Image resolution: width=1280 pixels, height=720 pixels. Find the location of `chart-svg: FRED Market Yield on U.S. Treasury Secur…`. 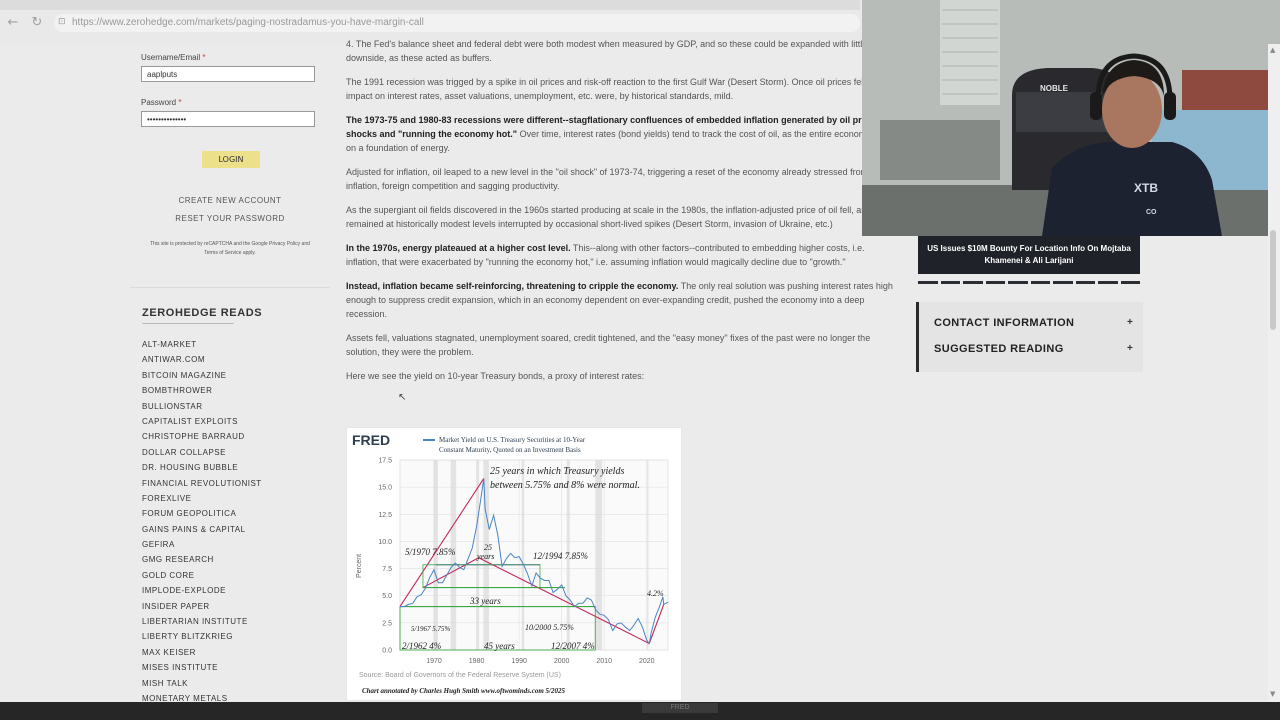

chart-svg: FRED Market Yield on U.S. Treasury Secur… is located at coordinates (510, 563).